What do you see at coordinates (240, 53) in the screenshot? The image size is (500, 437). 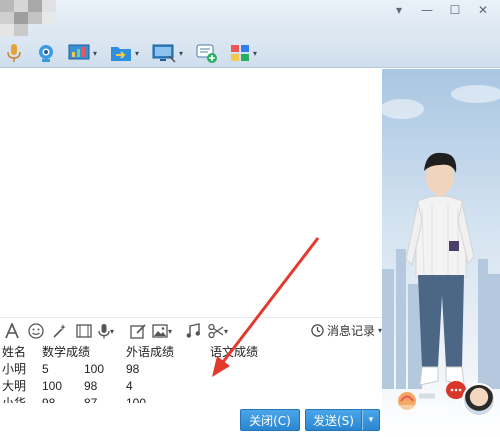 I see `apps-icon` at bounding box center [240, 53].